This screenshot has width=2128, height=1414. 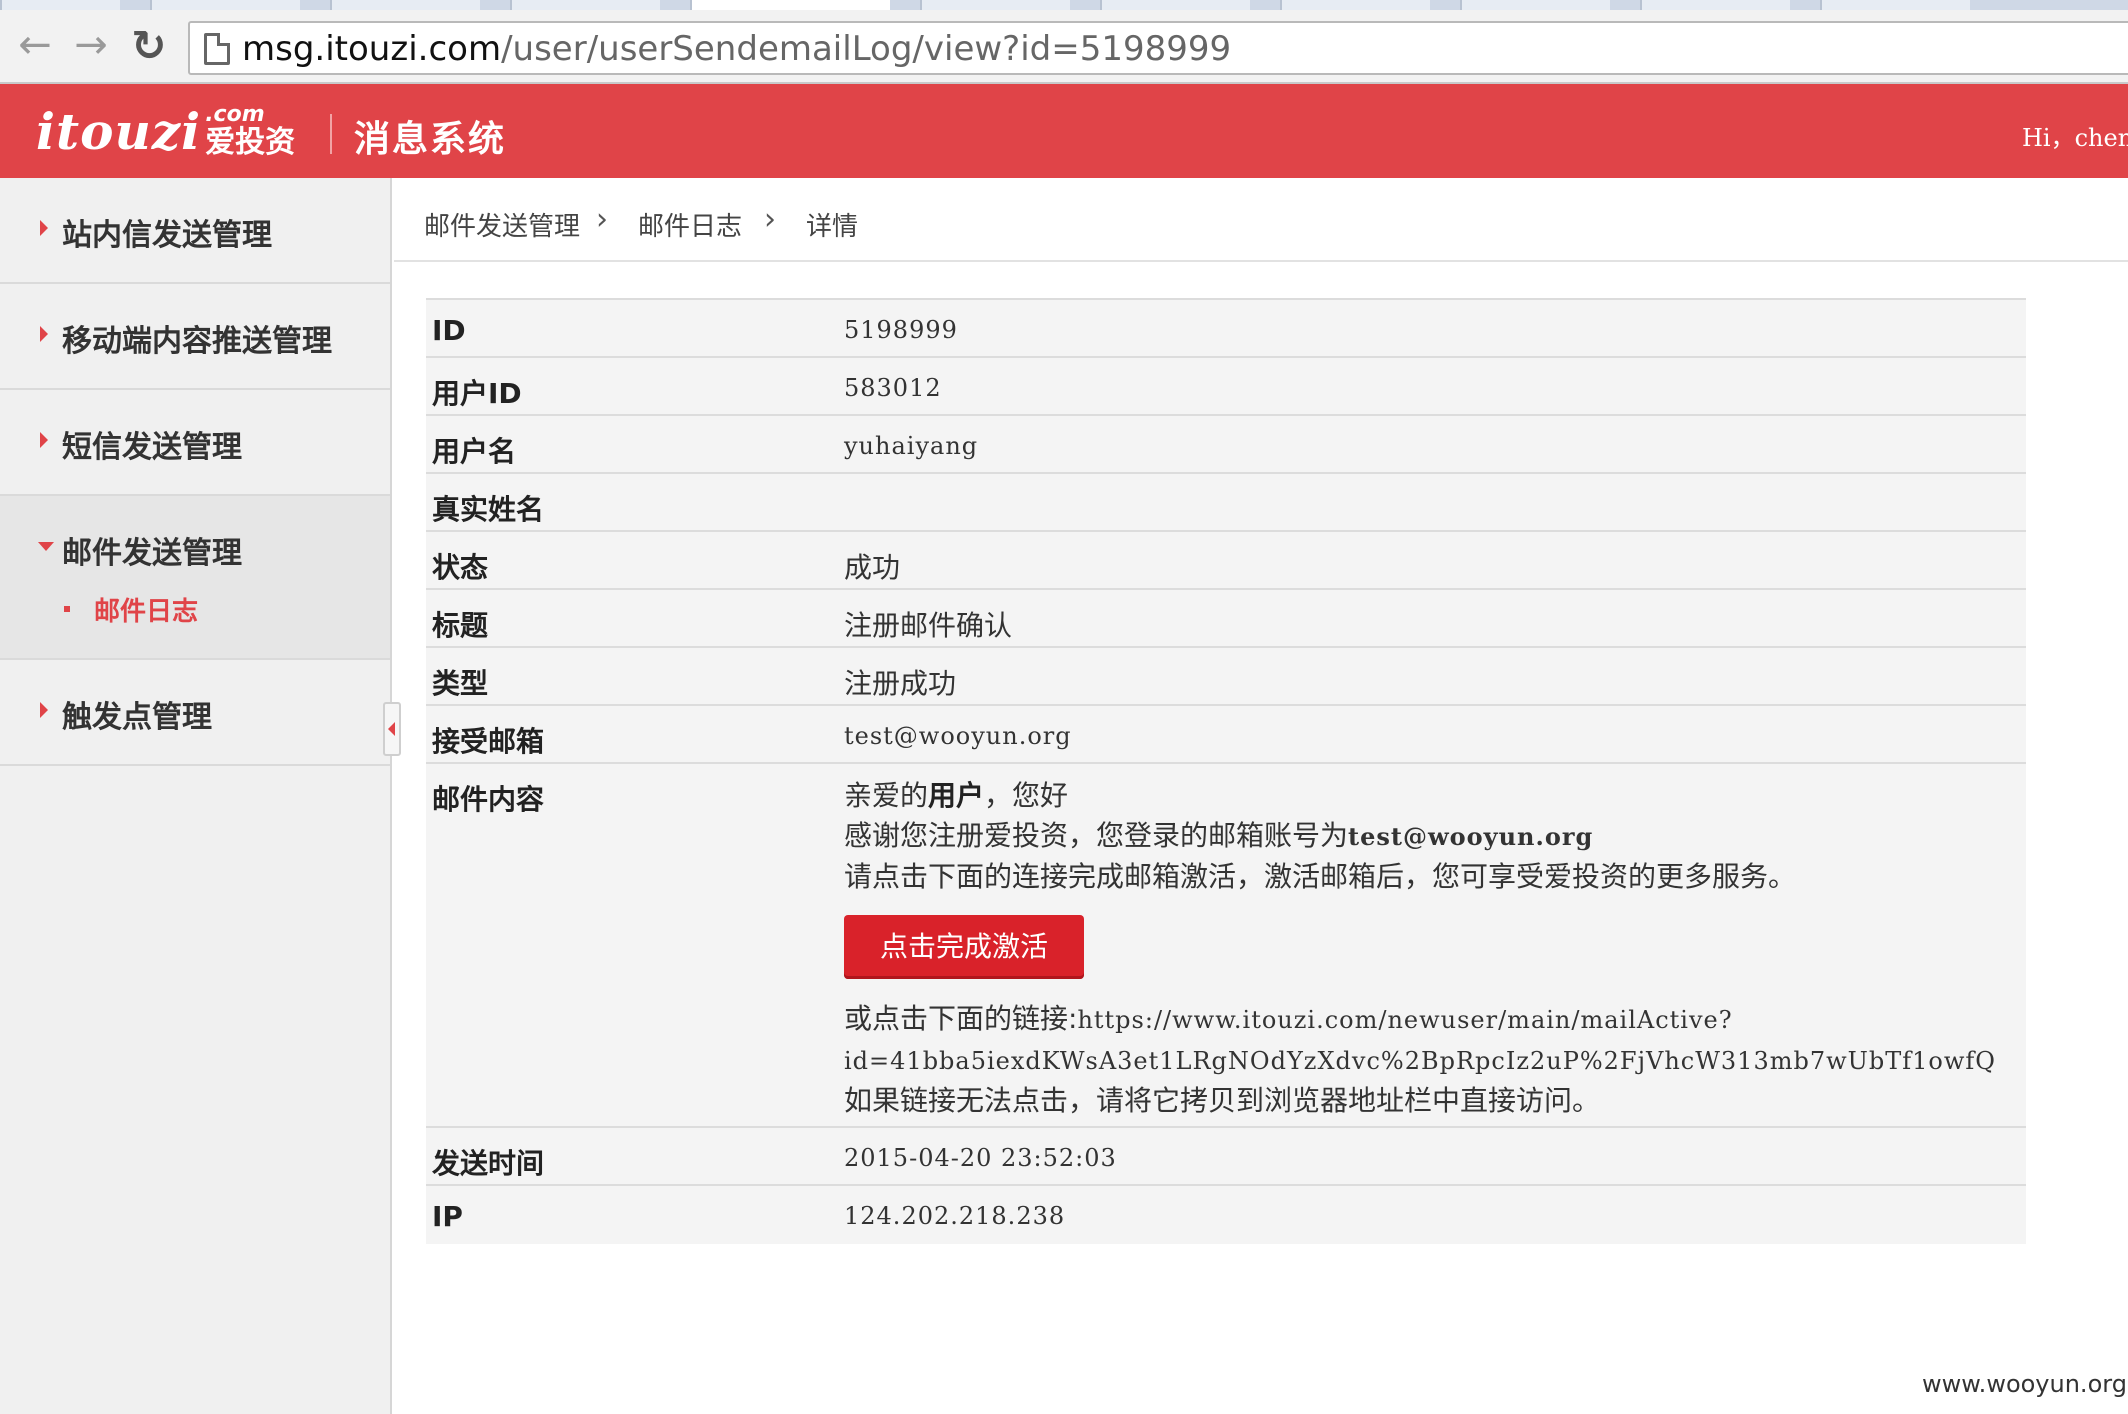 What do you see at coordinates (958, 736) in the screenshot?
I see `field-value: test@wooyun.org` at bounding box center [958, 736].